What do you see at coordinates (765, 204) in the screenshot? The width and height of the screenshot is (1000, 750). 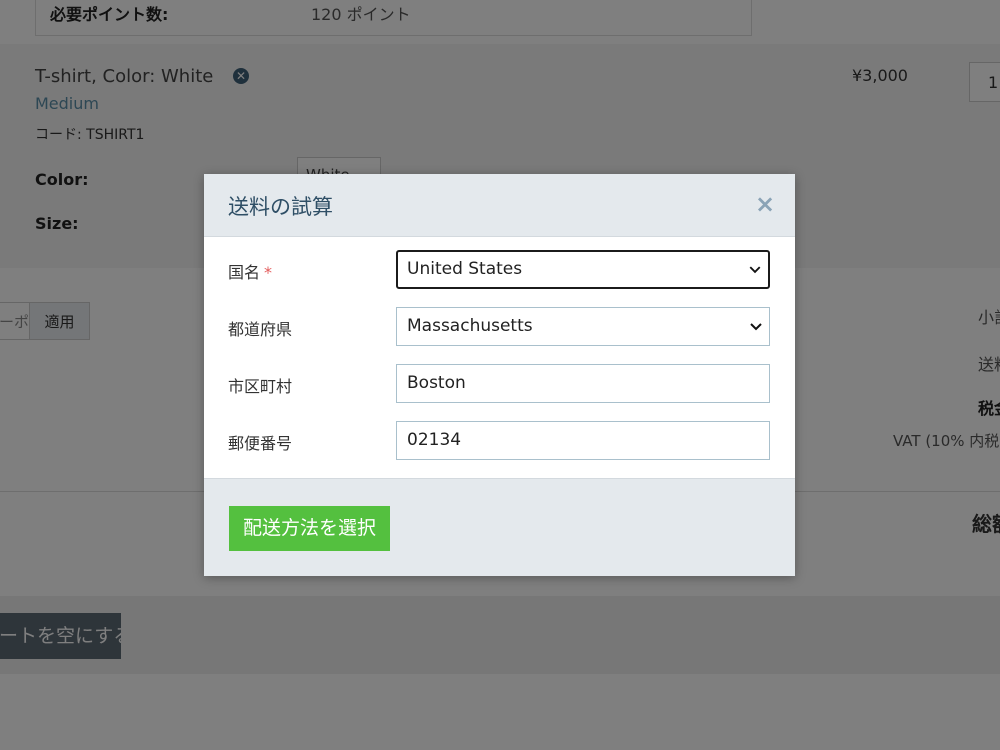 I see `close-icon: ×` at bounding box center [765, 204].